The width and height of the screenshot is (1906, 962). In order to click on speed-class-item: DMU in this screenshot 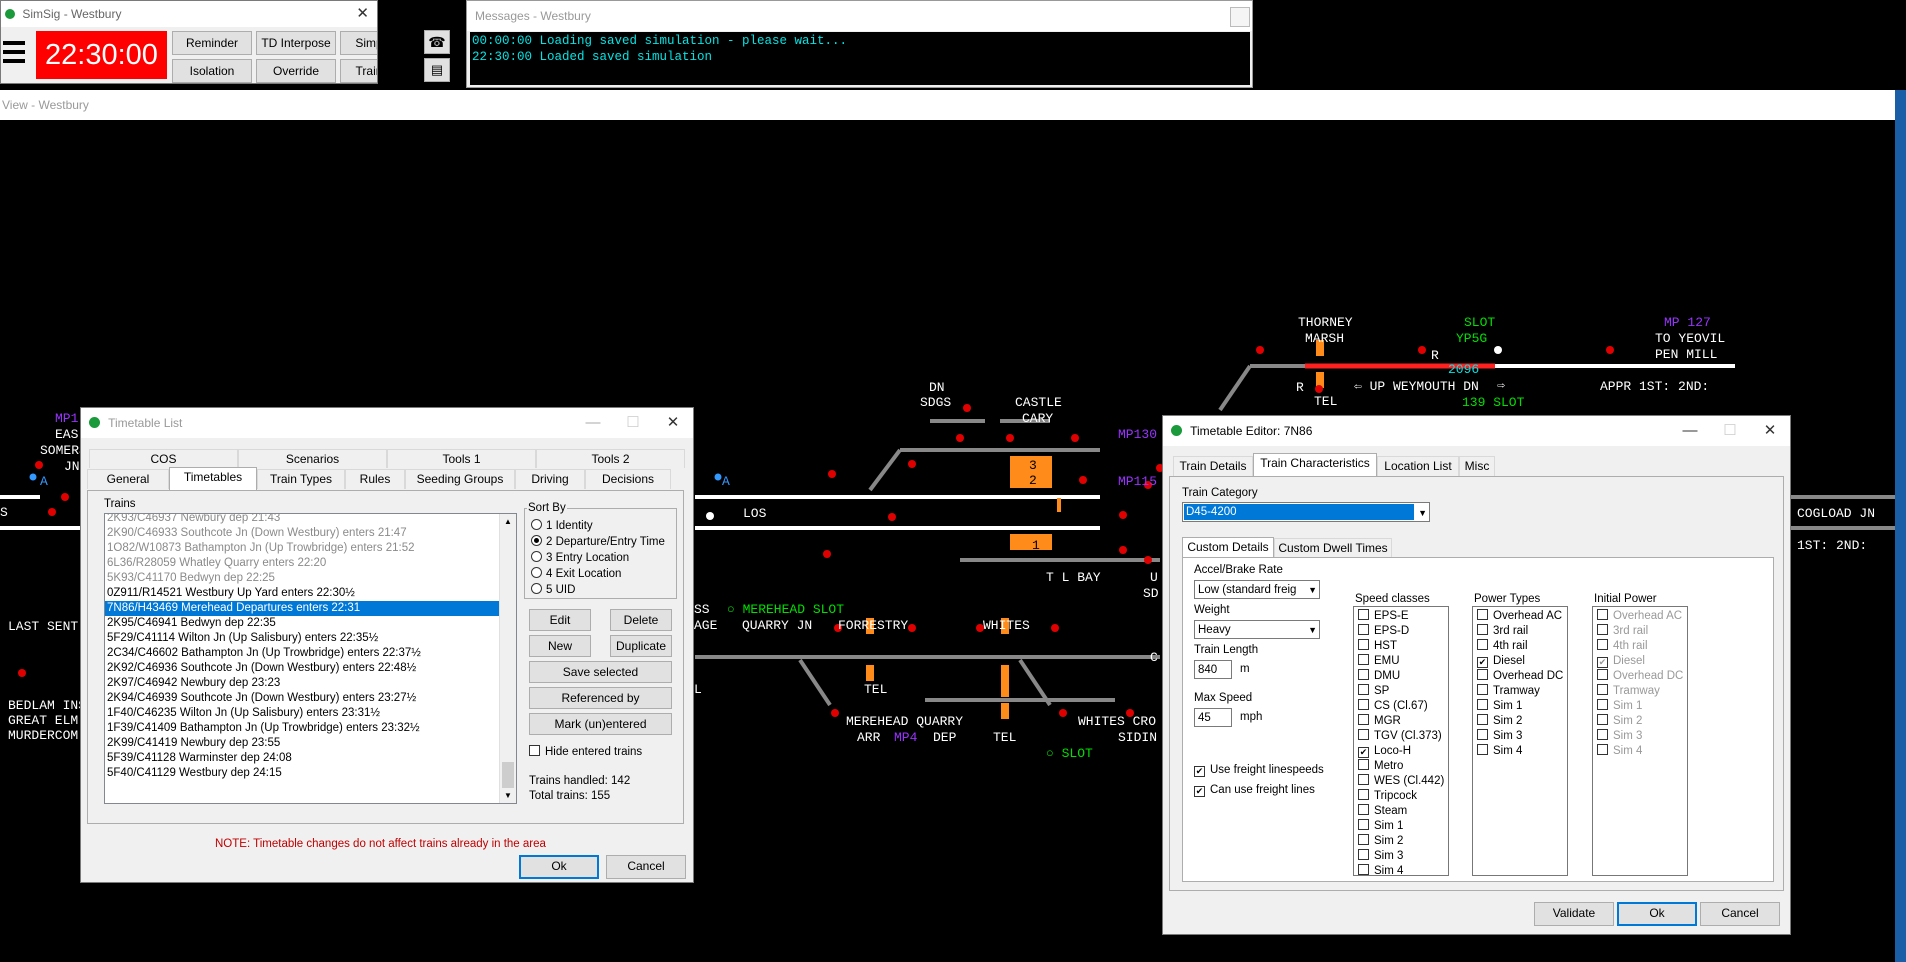, I will do `click(1400, 676)`.